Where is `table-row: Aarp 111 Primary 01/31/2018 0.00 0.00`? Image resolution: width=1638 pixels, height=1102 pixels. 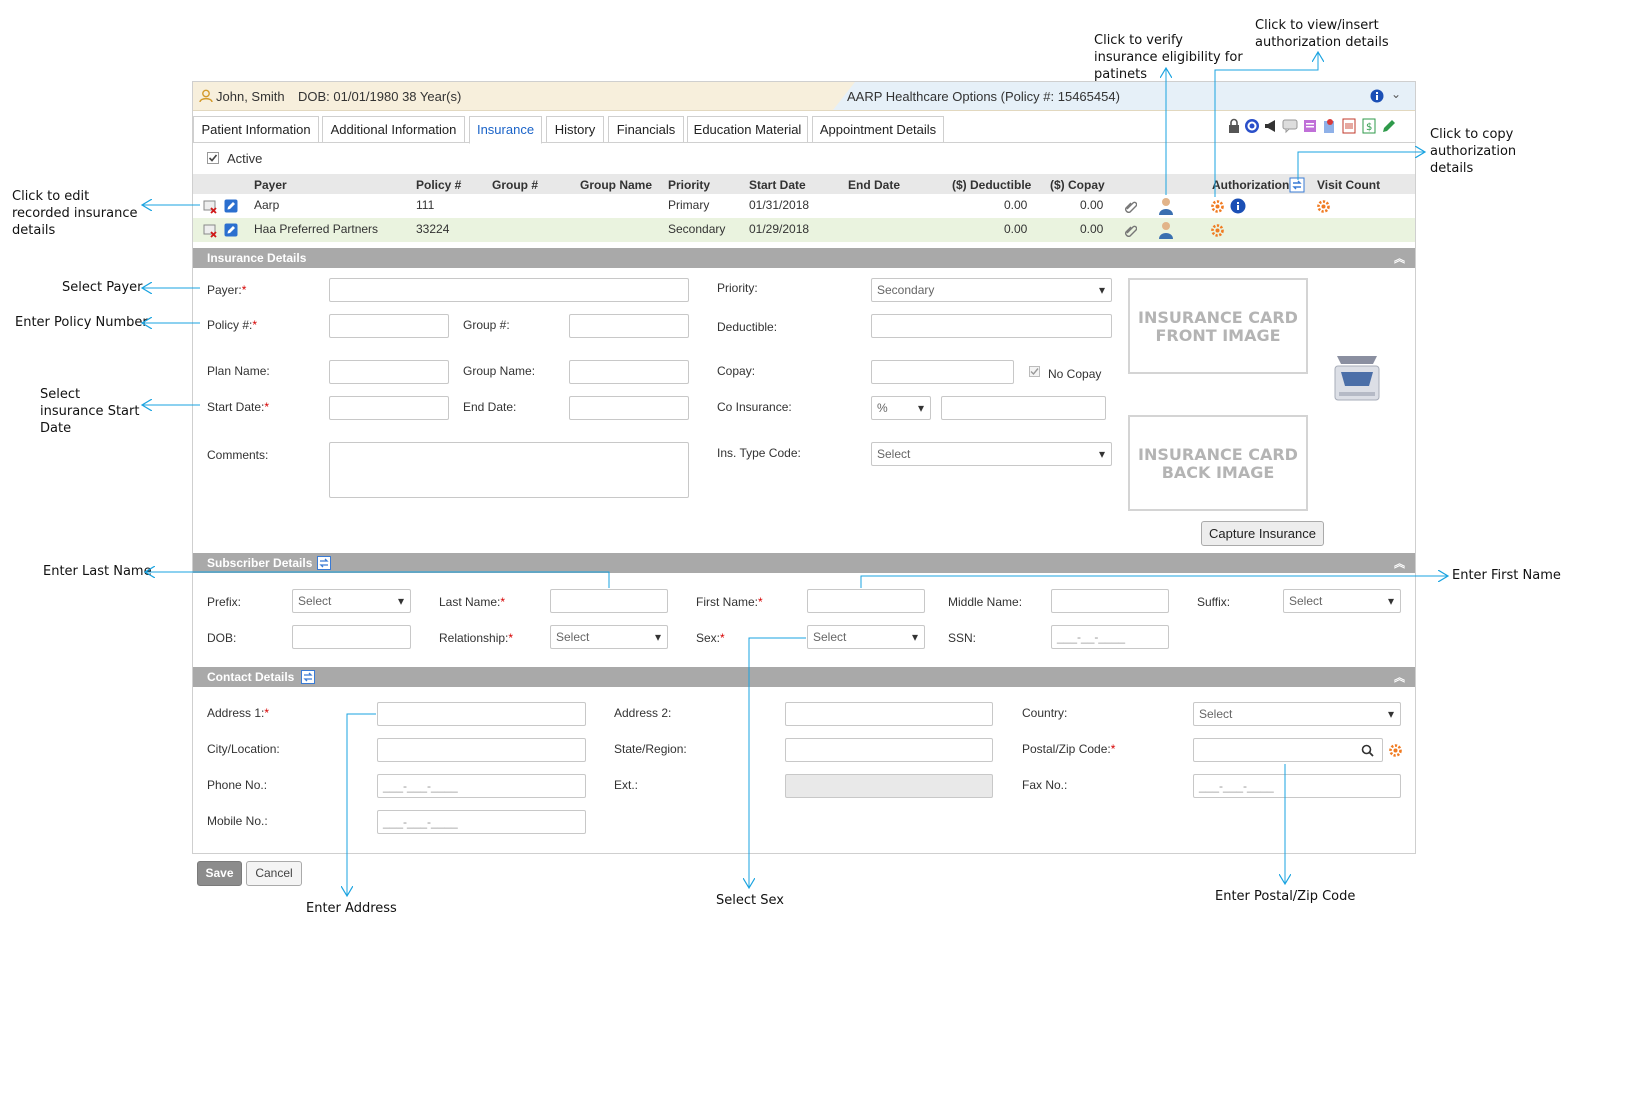
table-row: Aarp 111 Primary 01/31/2018 0.00 0.00 is located at coordinates (804, 206).